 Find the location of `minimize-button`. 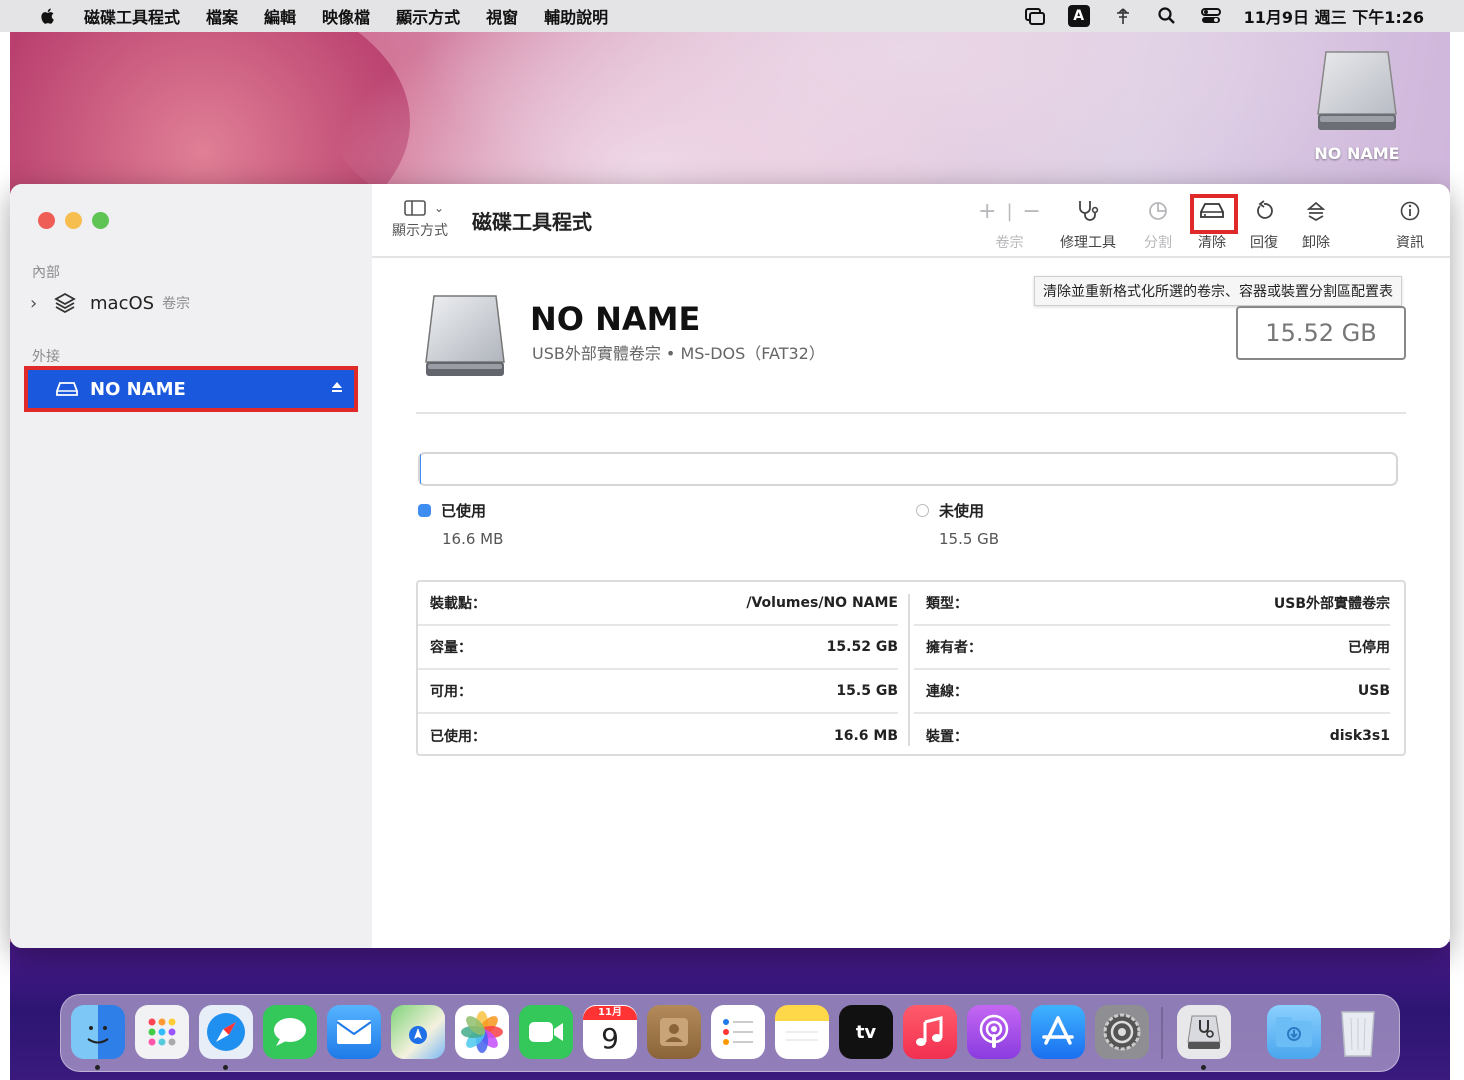

minimize-button is located at coordinates (73, 220).